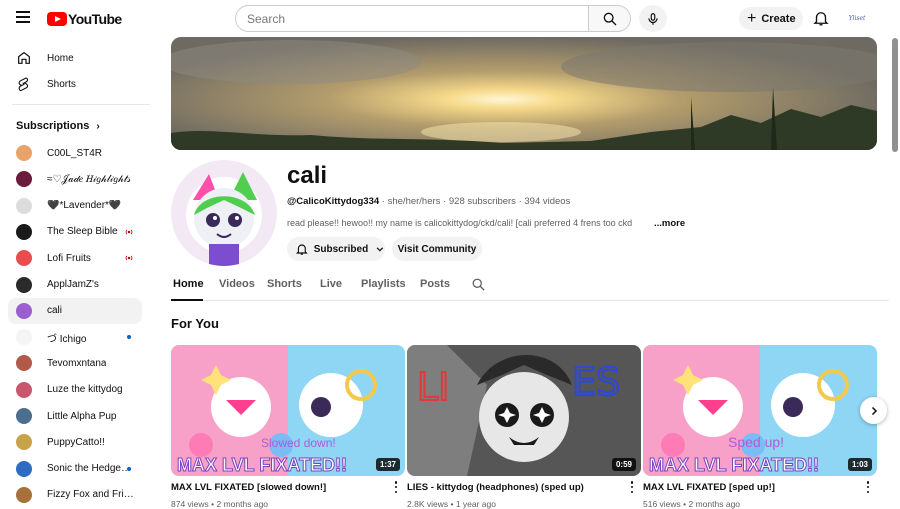  What do you see at coordinates (98, 126) in the screenshot?
I see `chevron-right-icon: ›` at bounding box center [98, 126].